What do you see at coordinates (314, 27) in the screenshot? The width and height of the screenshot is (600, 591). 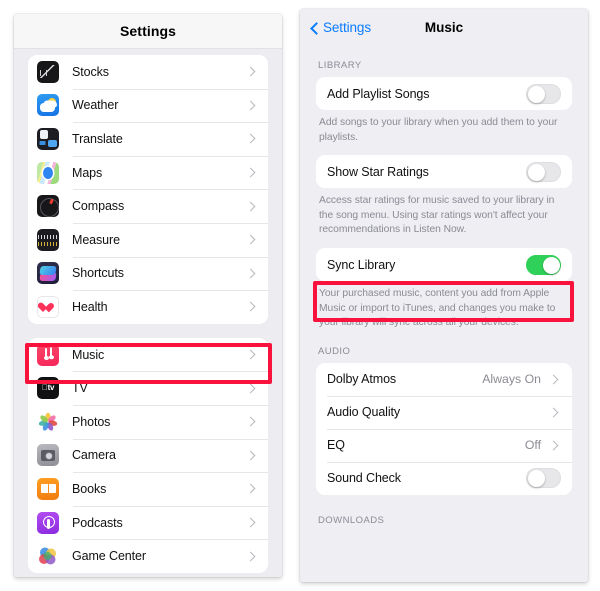 I see `chevron-left-icon` at bounding box center [314, 27].